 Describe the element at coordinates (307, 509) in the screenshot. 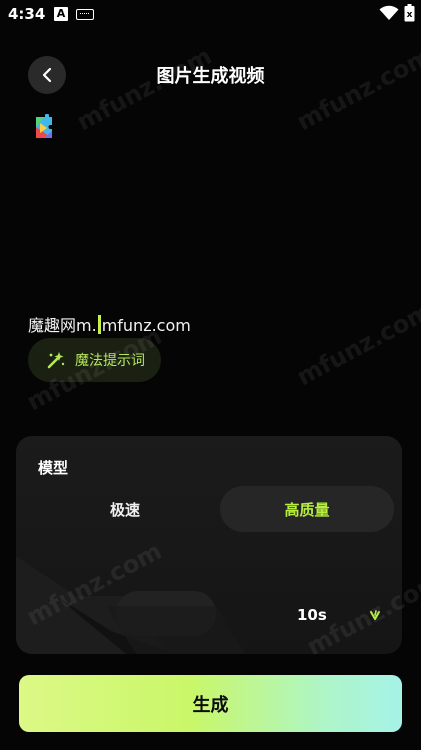

I see `model-option-high-quality: 高质量` at that location.